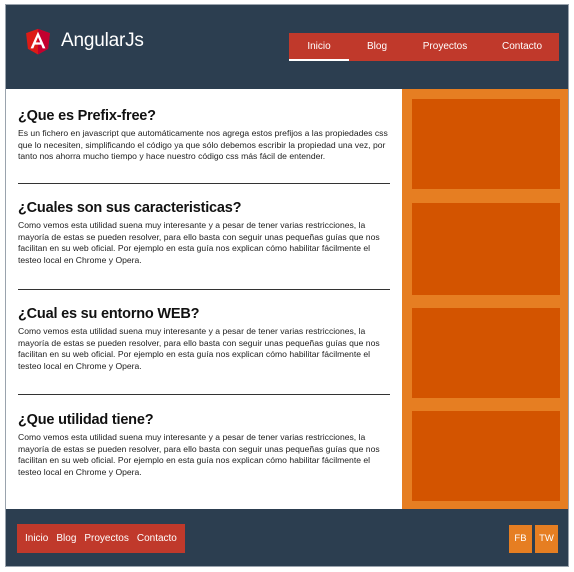 The height and width of the screenshot is (572, 574). I want to click on footer-nav: Inicio Blog Proyectos Contacto, so click(101, 538).